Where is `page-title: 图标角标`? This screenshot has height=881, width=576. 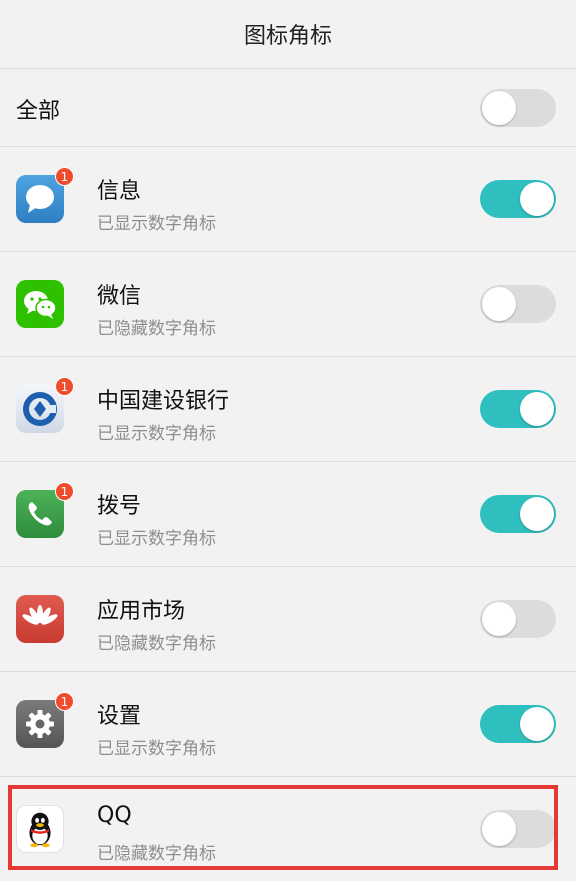 page-title: 图标角标 is located at coordinates (287, 36).